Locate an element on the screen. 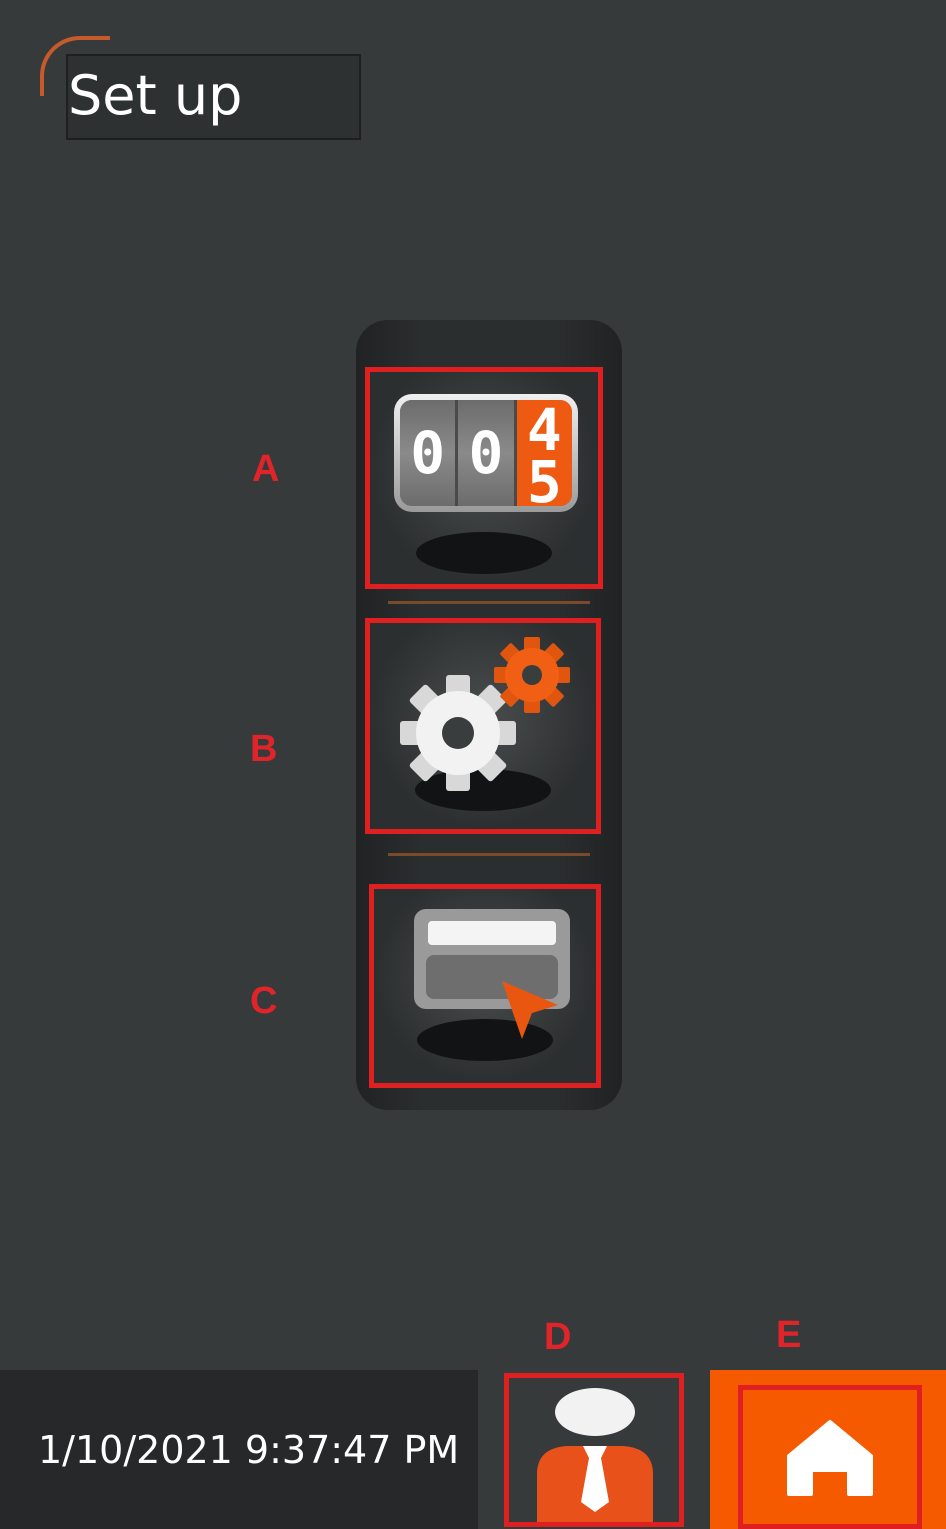 This screenshot has width=946, height=1529. label-b: B is located at coordinates (264, 749).